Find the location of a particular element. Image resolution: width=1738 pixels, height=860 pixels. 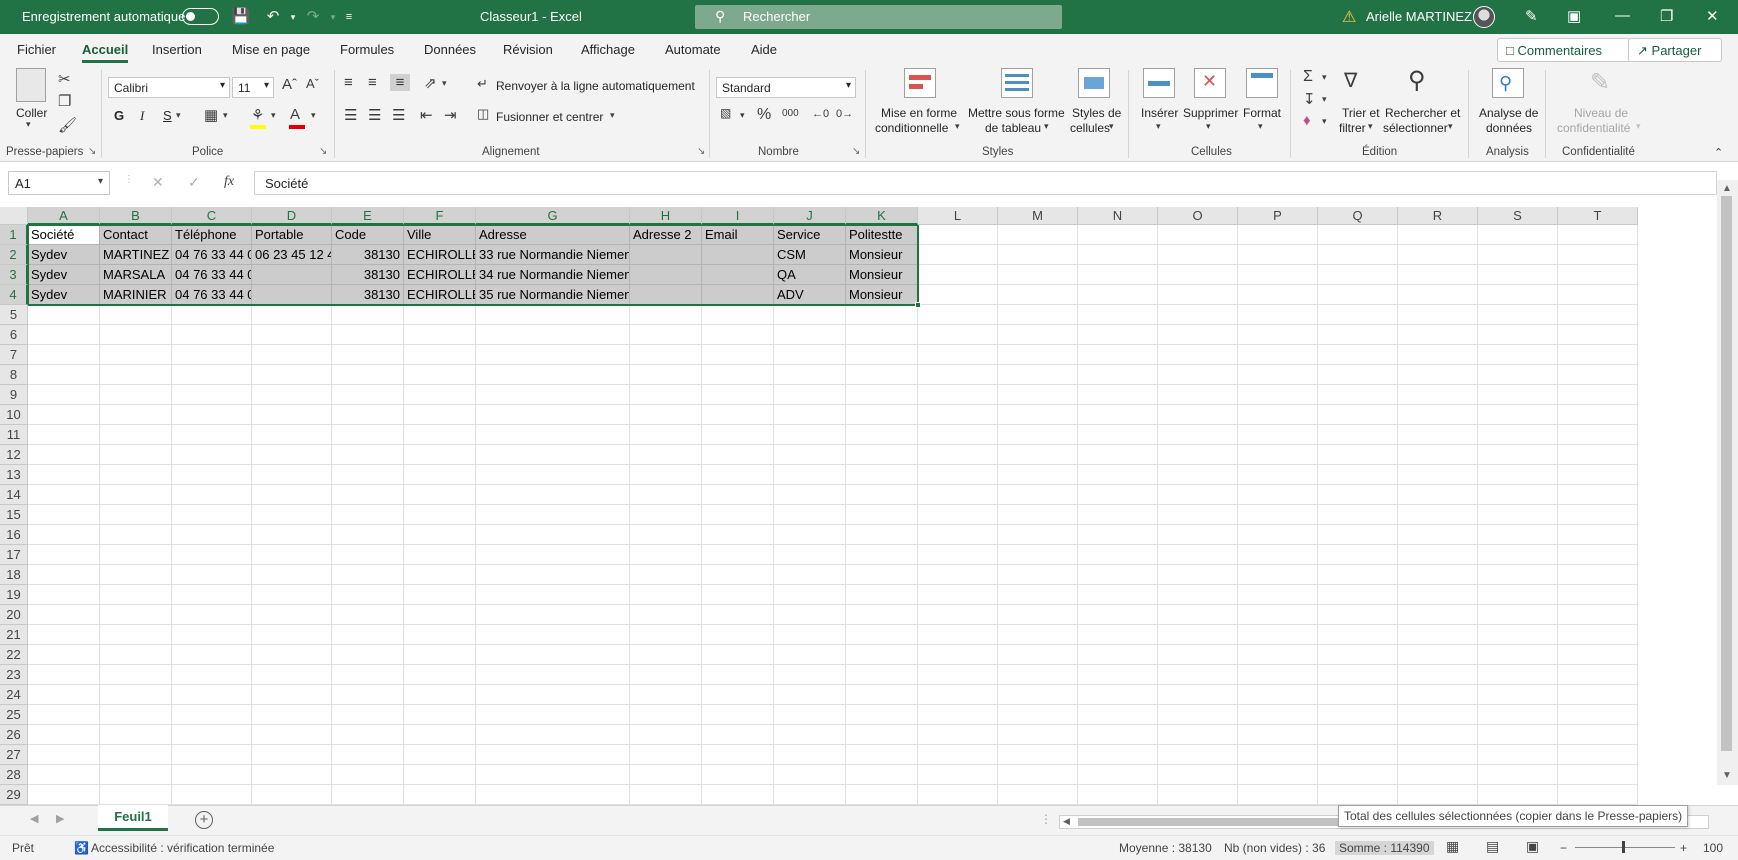

row-header-15: 15 is located at coordinates (14, 515).